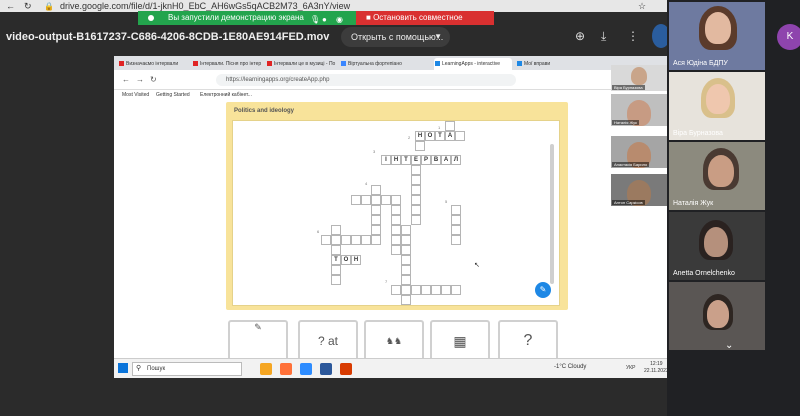 The width and height of the screenshot is (800, 416). Describe the element at coordinates (328, 341) in the screenshot. I see `thumbnail-letters: ? at` at that location.